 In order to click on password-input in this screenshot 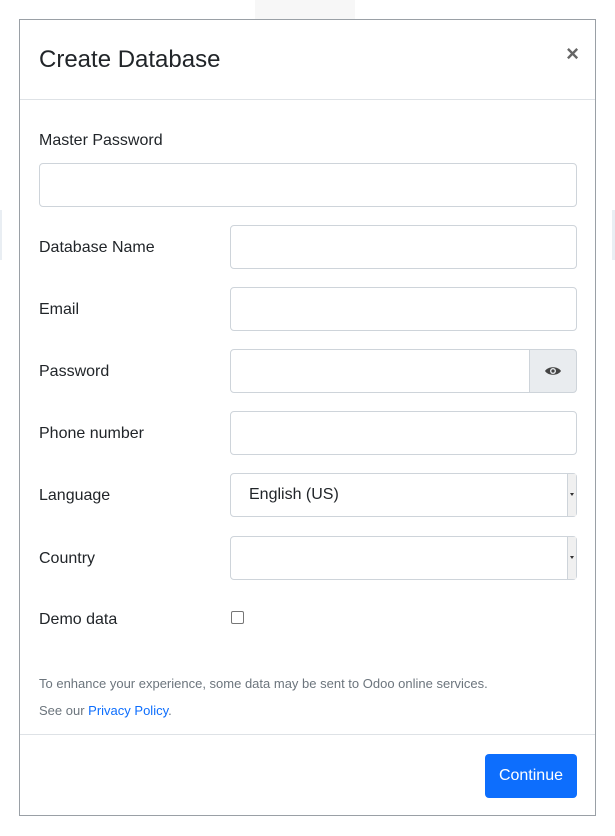, I will do `click(380, 371)`.